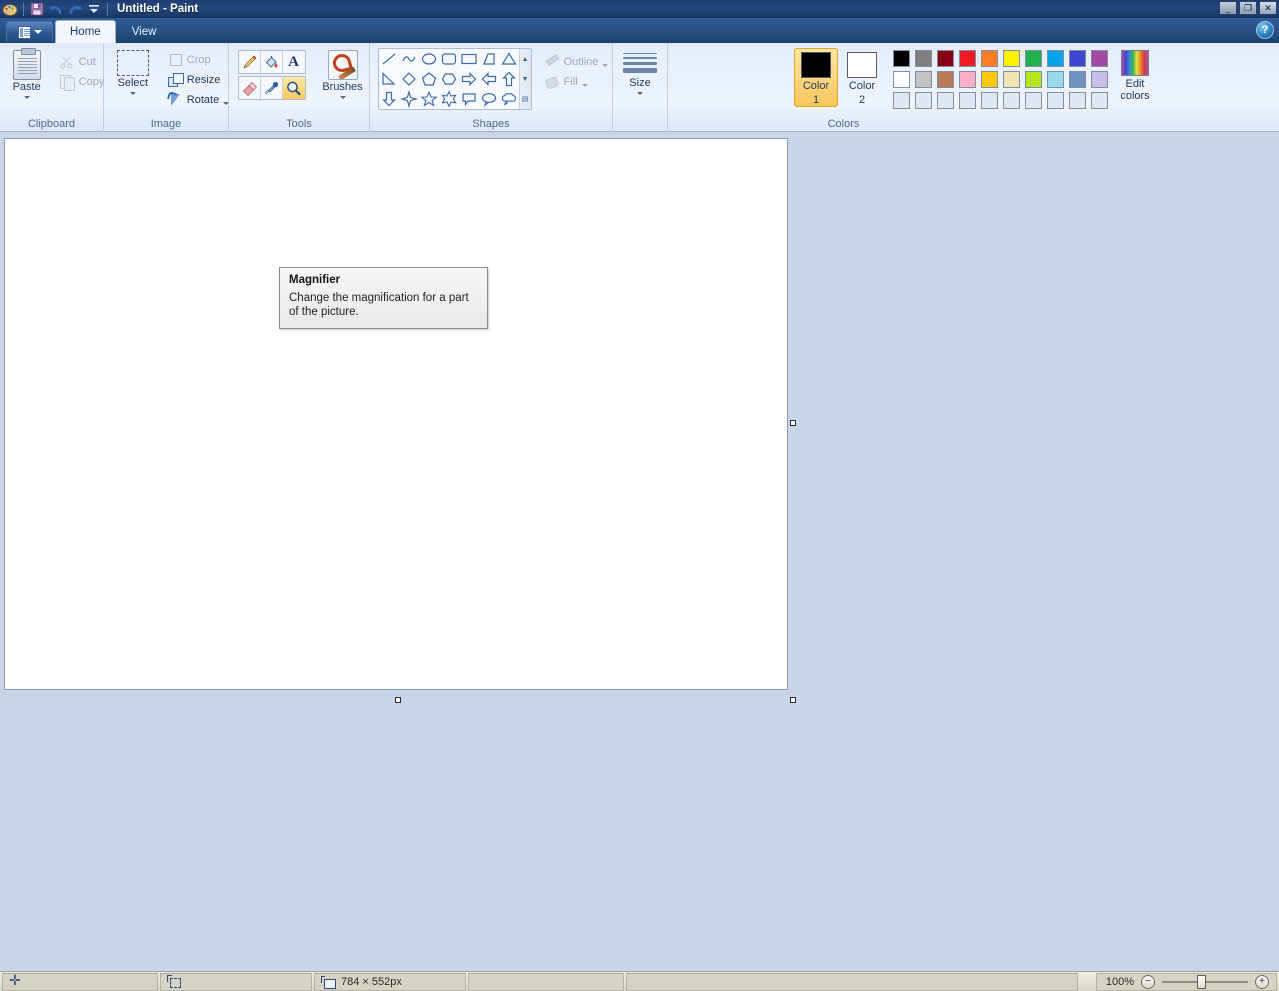 This screenshot has height=991, width=1279. Describe the element at coordinates (294, 62) in the screenshot. I see `text-tool: A` at that location.